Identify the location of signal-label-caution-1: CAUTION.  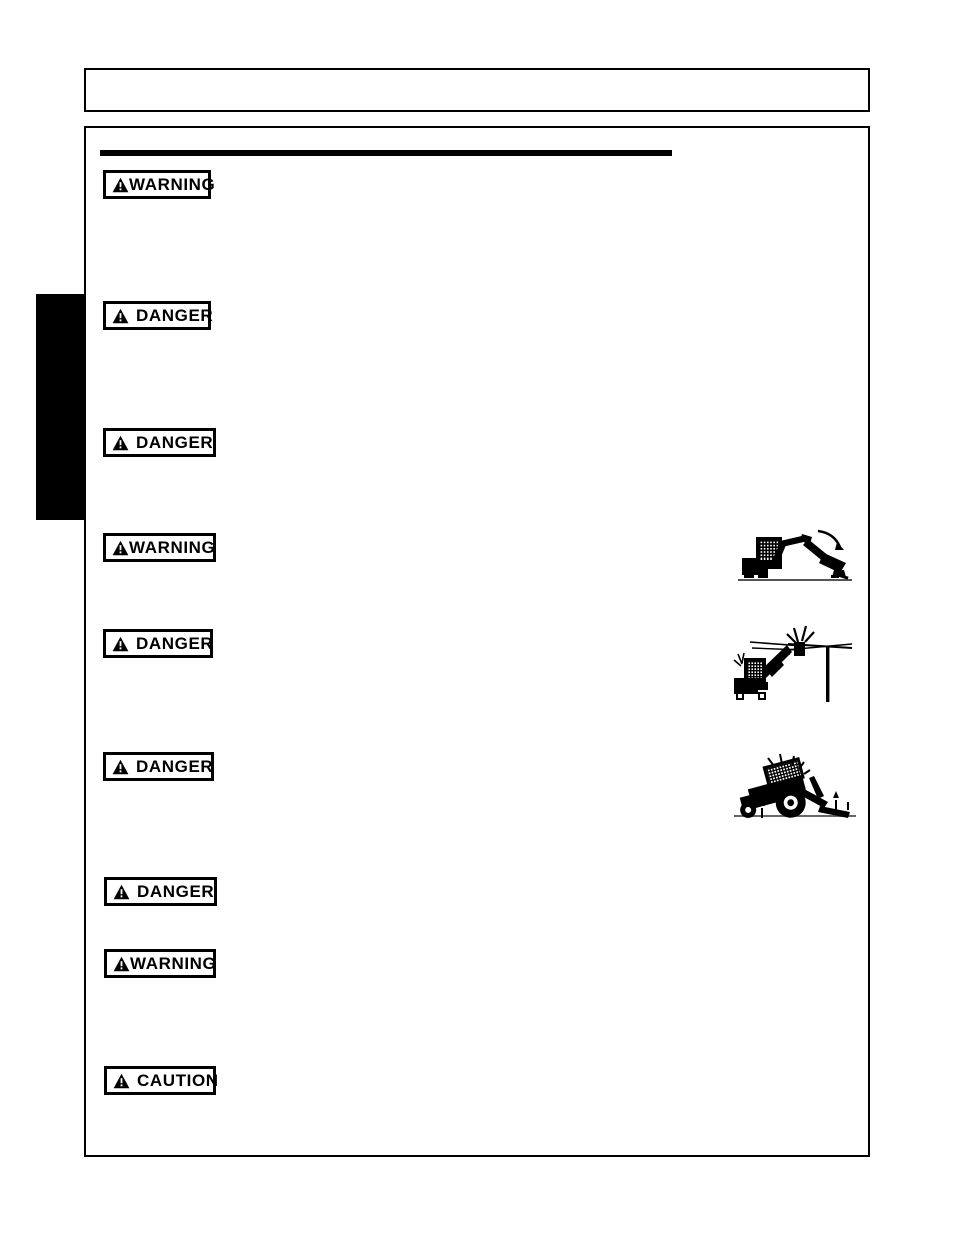
(161, 1080).